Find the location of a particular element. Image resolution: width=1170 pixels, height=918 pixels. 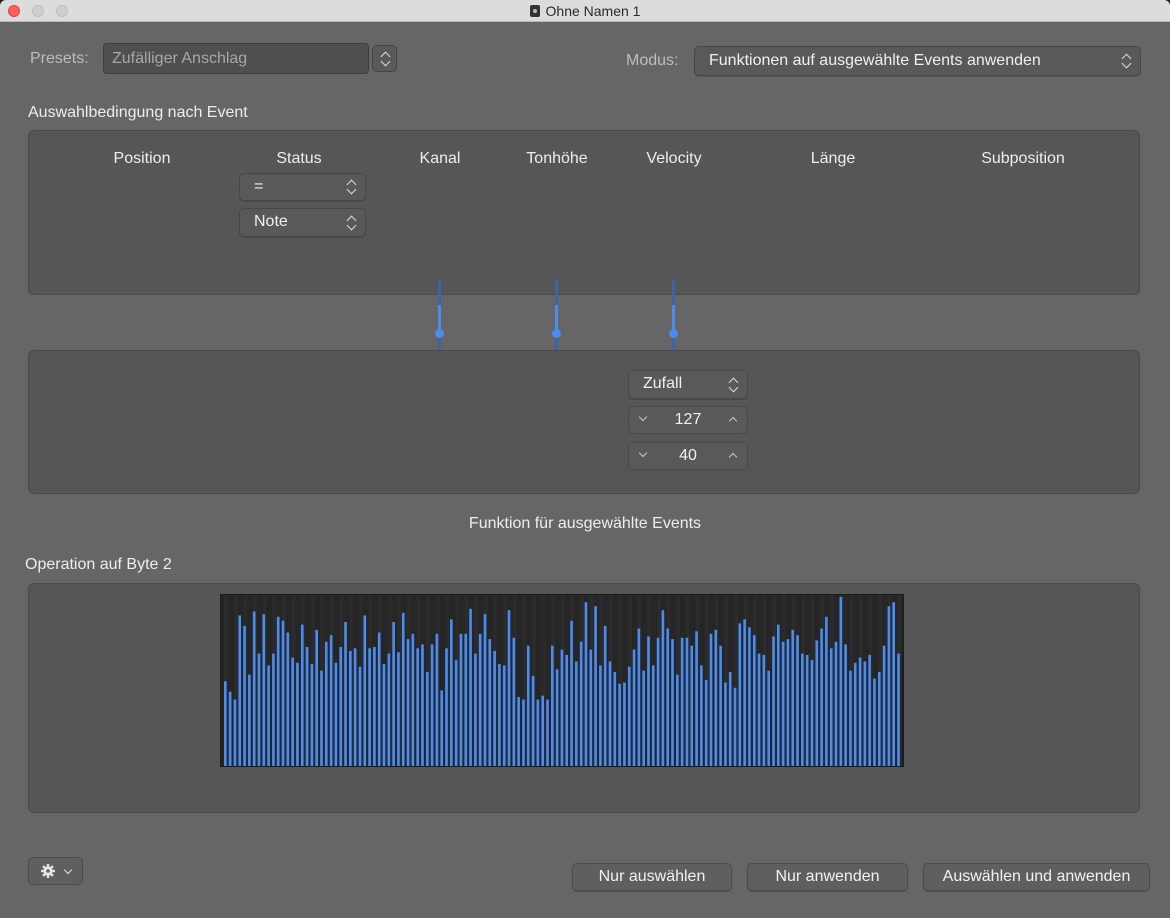

velocity-value1-field: 127 is located at coordinates (688, 420).